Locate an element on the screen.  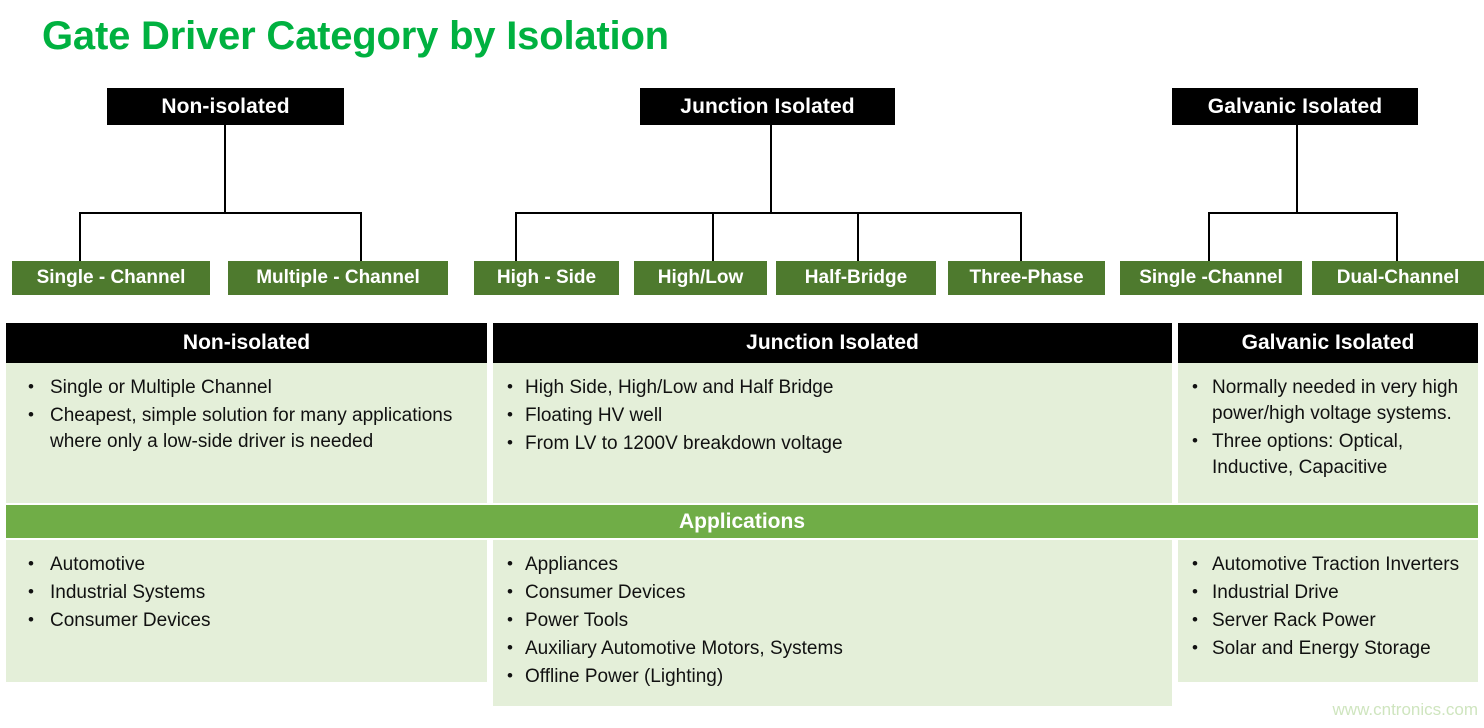
applications-banner-label: Applications is located at coordinates (741, 521).